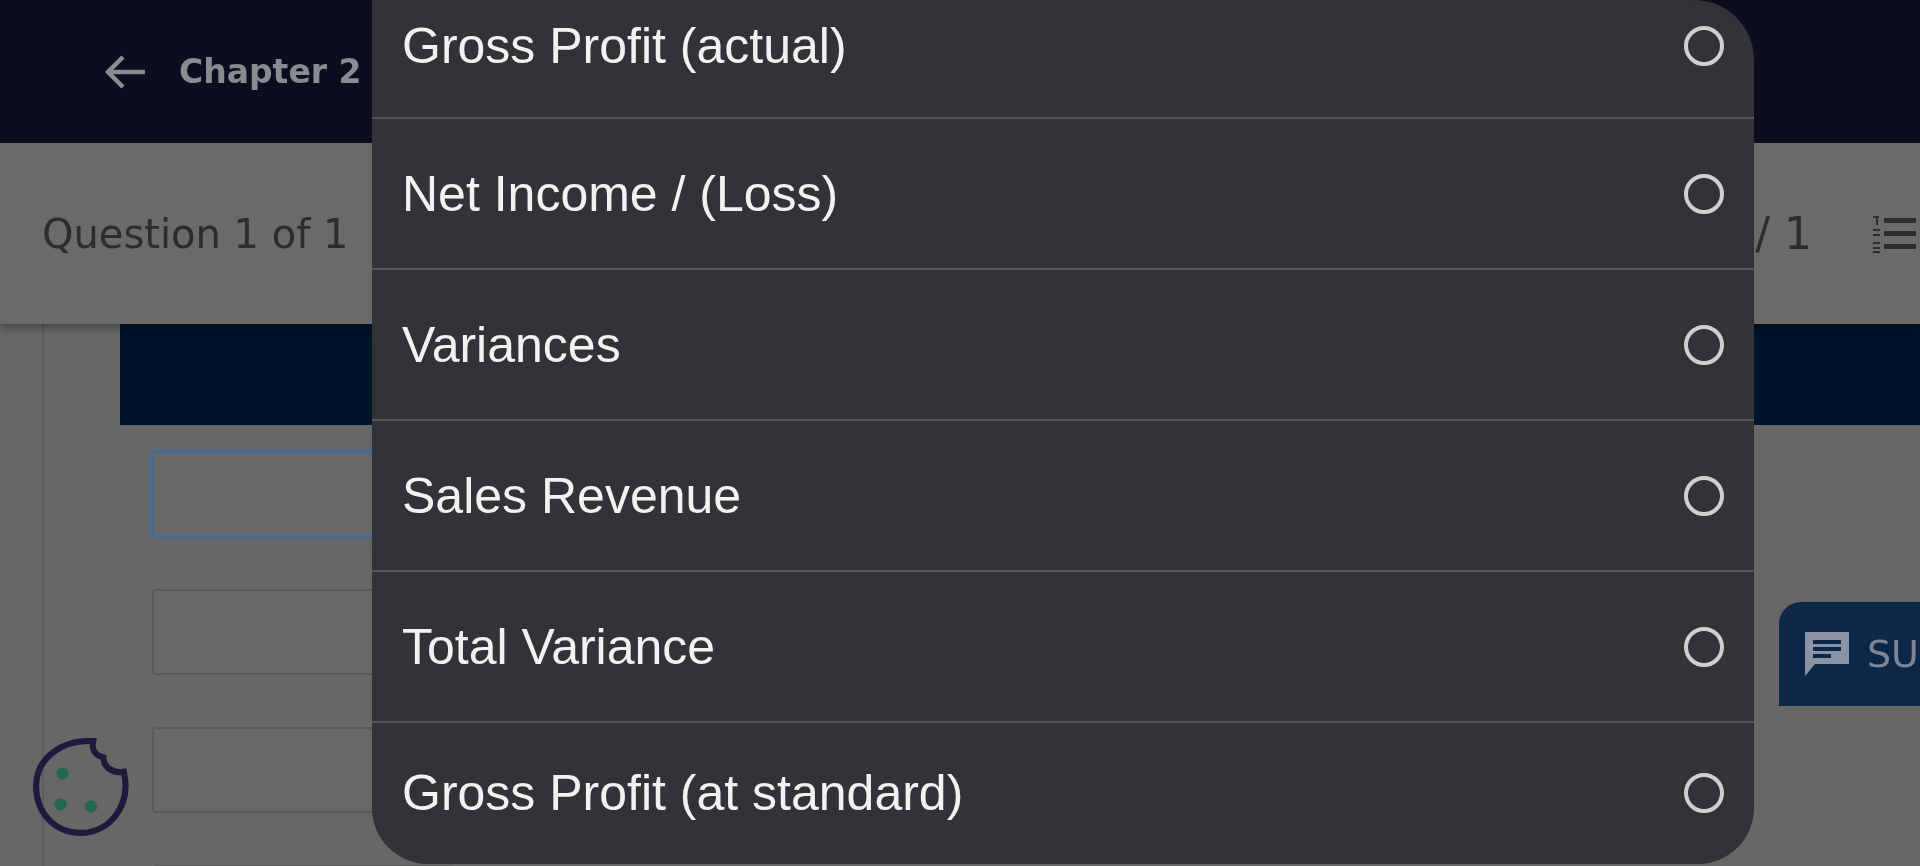 The height and width of the screenshot is (866, 1920). Describe the element at coordinates (1063, 343) in the screenshot. I see `option-row: Variances` at that location.